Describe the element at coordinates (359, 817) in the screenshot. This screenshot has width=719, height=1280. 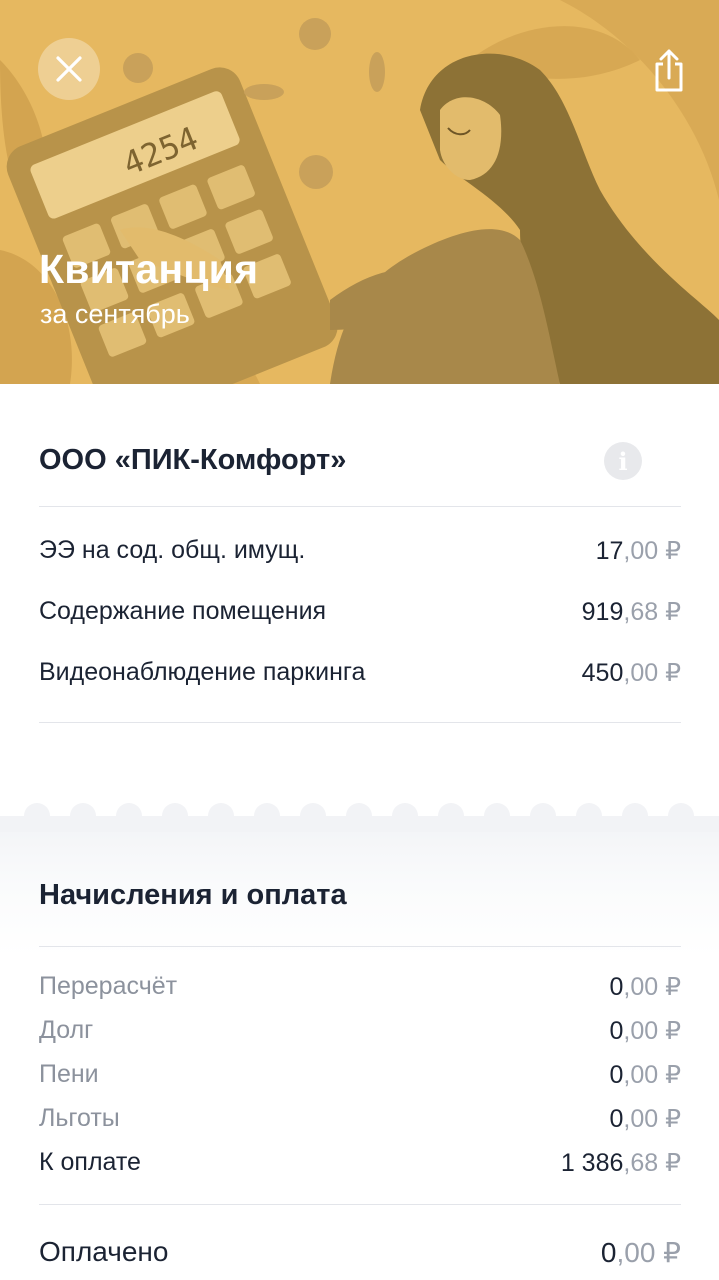
I see `receipt-tear-edge` at that location.